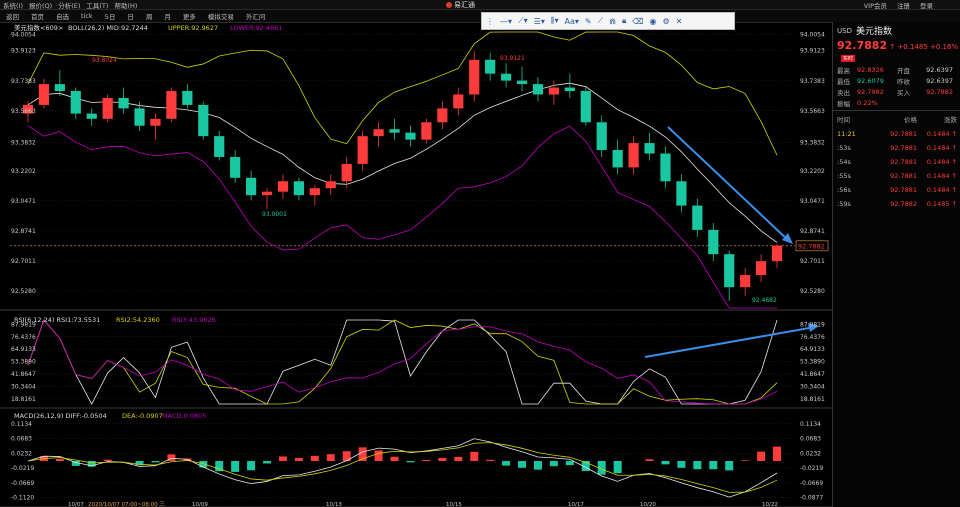 The width and height of the screenshot is (960, 507). Describe the element at coordinates (460, 5) in the screenshot. I see `app-title: 易汇通` at that location.